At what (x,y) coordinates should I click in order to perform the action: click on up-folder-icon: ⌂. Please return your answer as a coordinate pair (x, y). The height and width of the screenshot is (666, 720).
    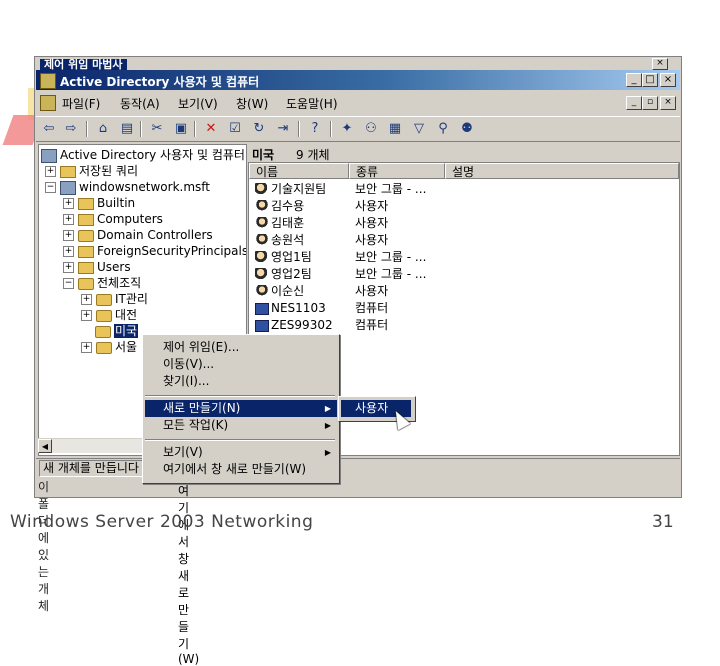
    Looking at the image, I should click on (103, 129).